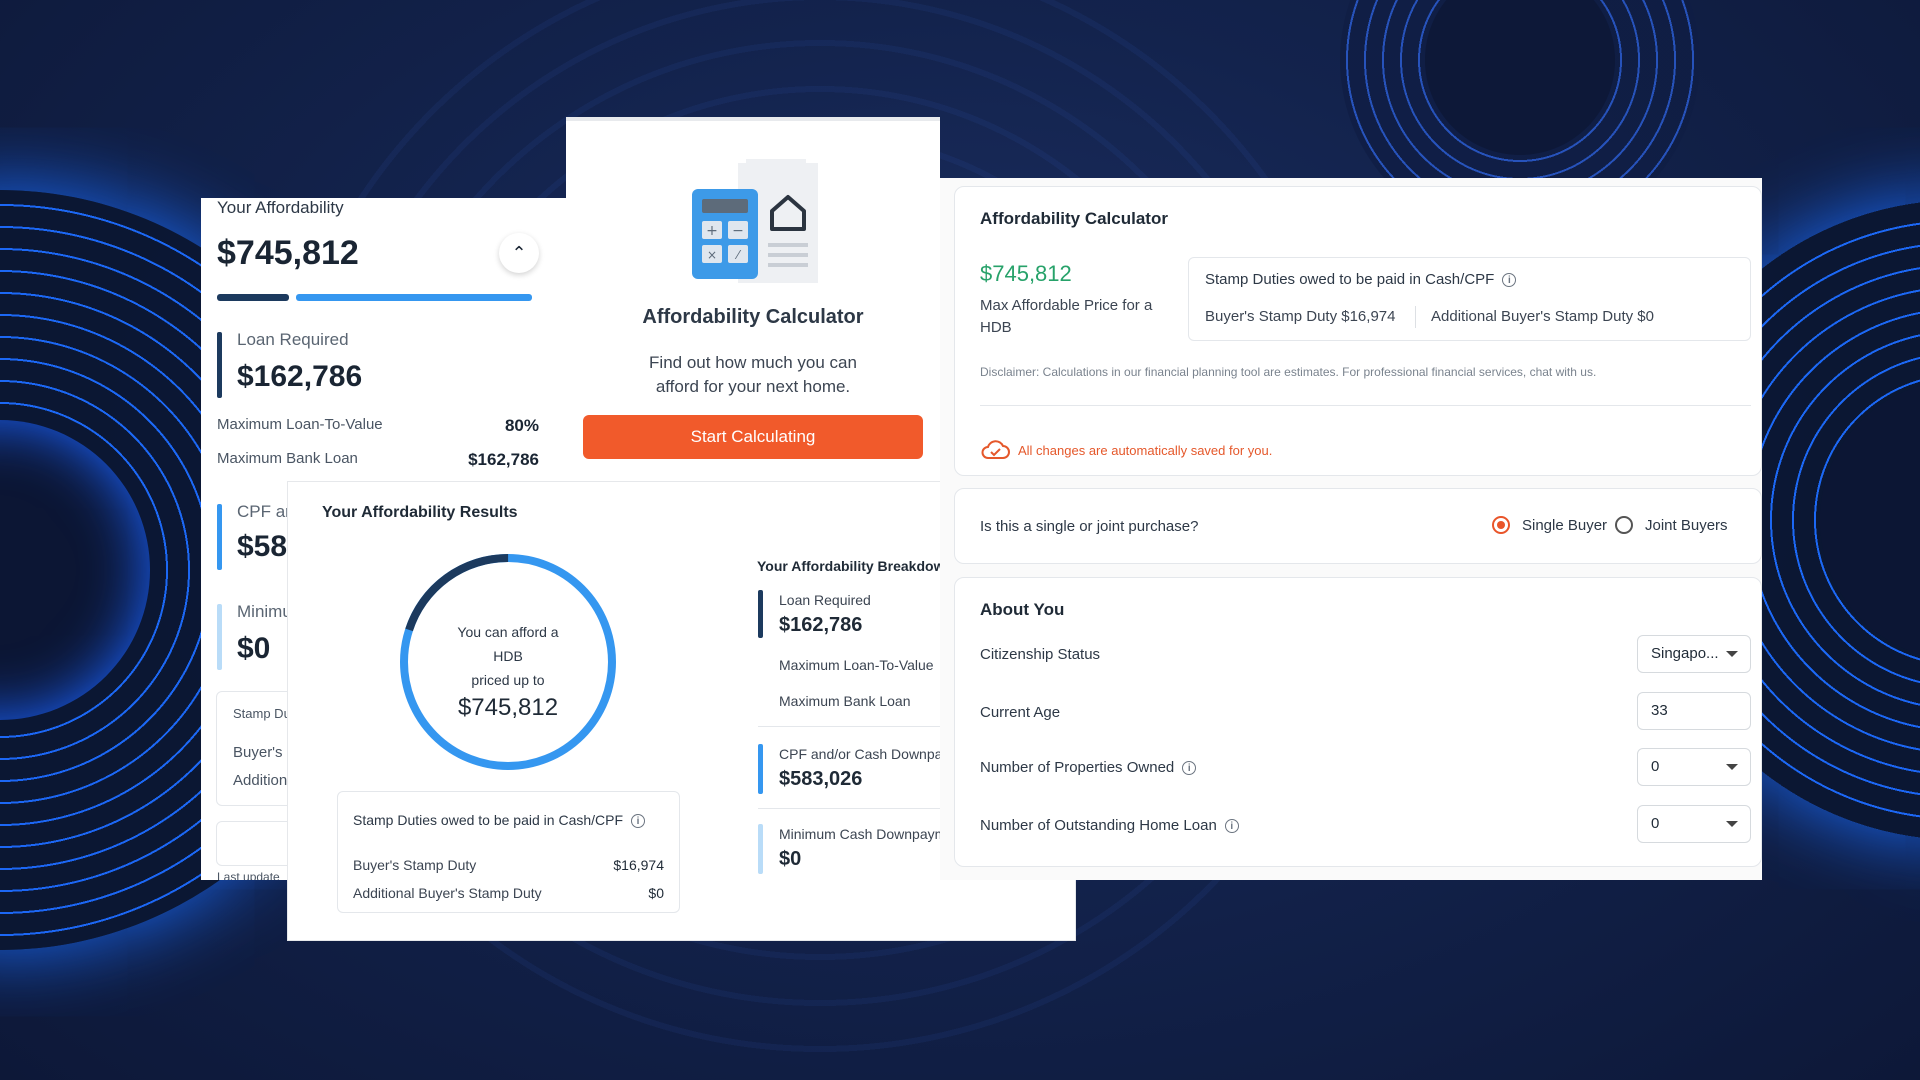  I want to click on bk-cpf-indicator, so click(760, 769).